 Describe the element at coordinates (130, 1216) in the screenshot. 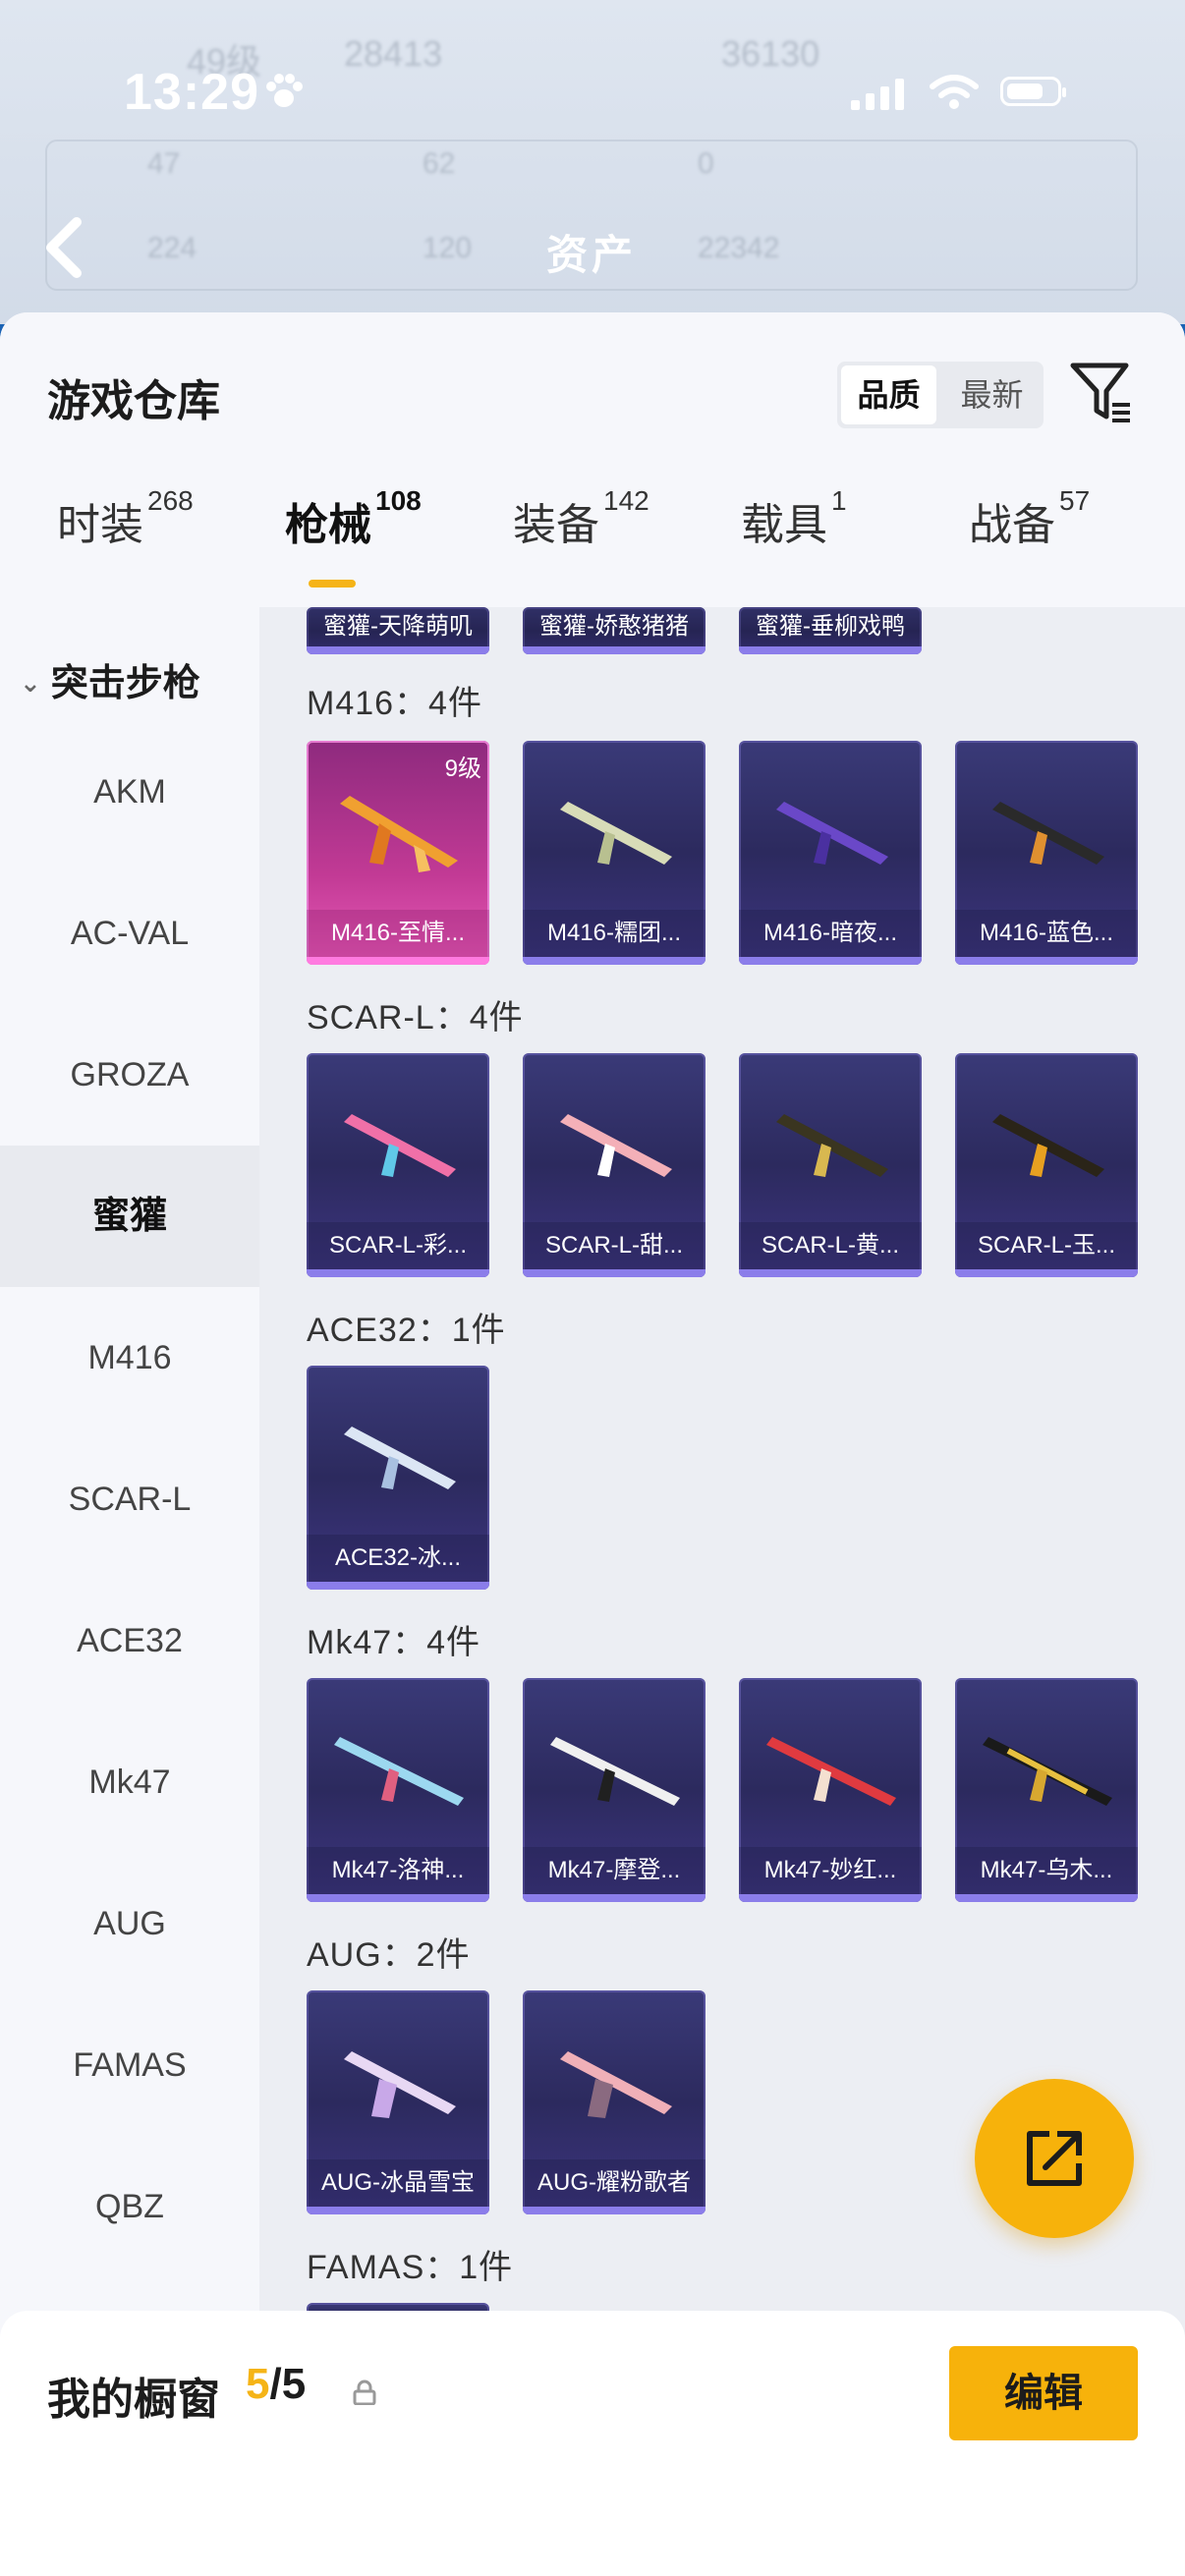

I see `sidebar-item-honey-badger: 蜜獾` at that location.